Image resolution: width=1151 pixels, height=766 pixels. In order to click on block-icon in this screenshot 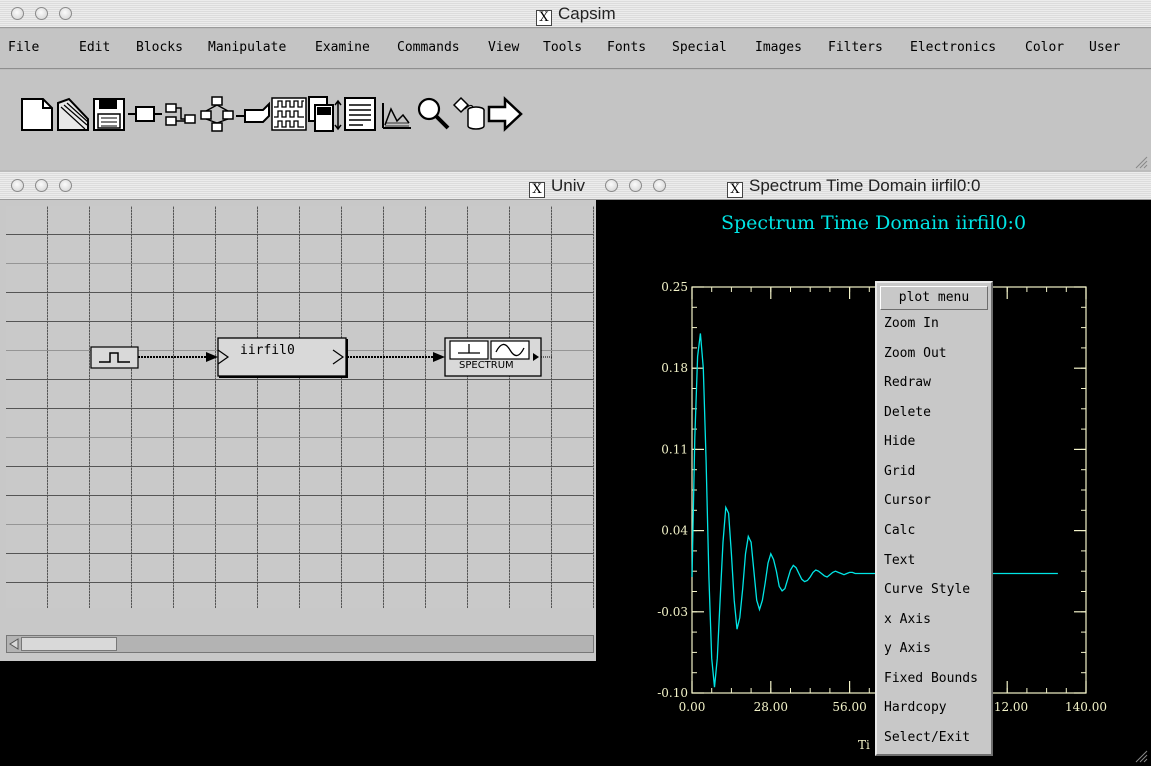, I will do `click(145, 114)`.